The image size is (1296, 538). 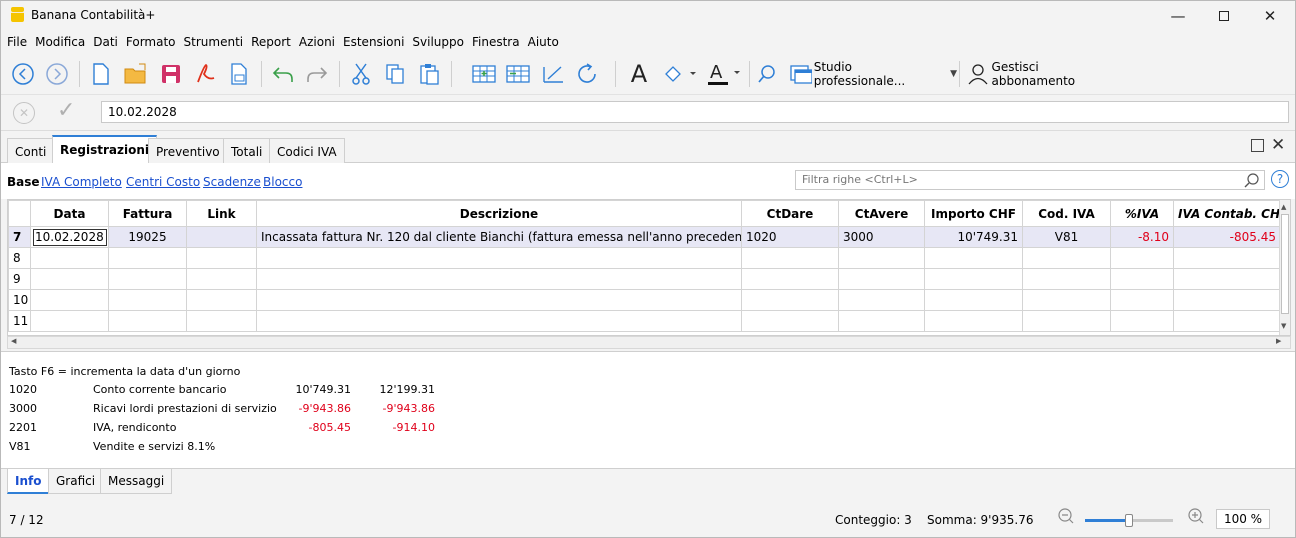 I want to click on view-blocco: Blocco, so click(x=282, y=182).